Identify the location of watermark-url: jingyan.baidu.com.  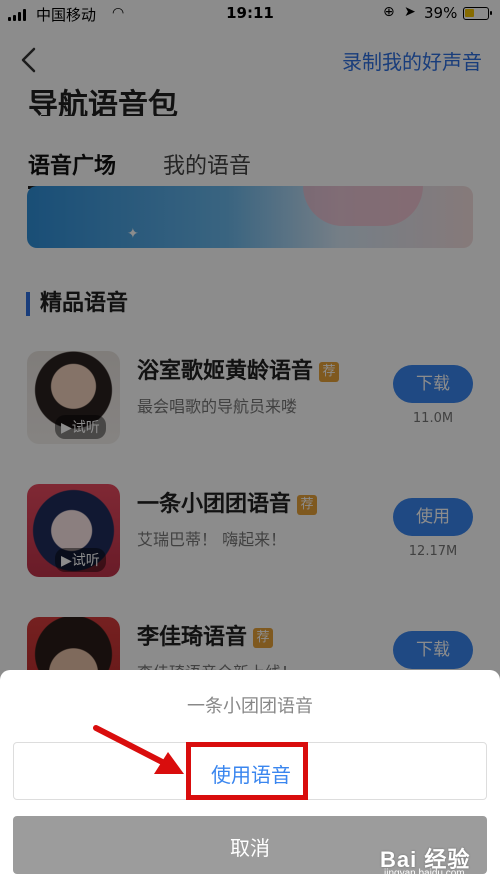
(424, 873).